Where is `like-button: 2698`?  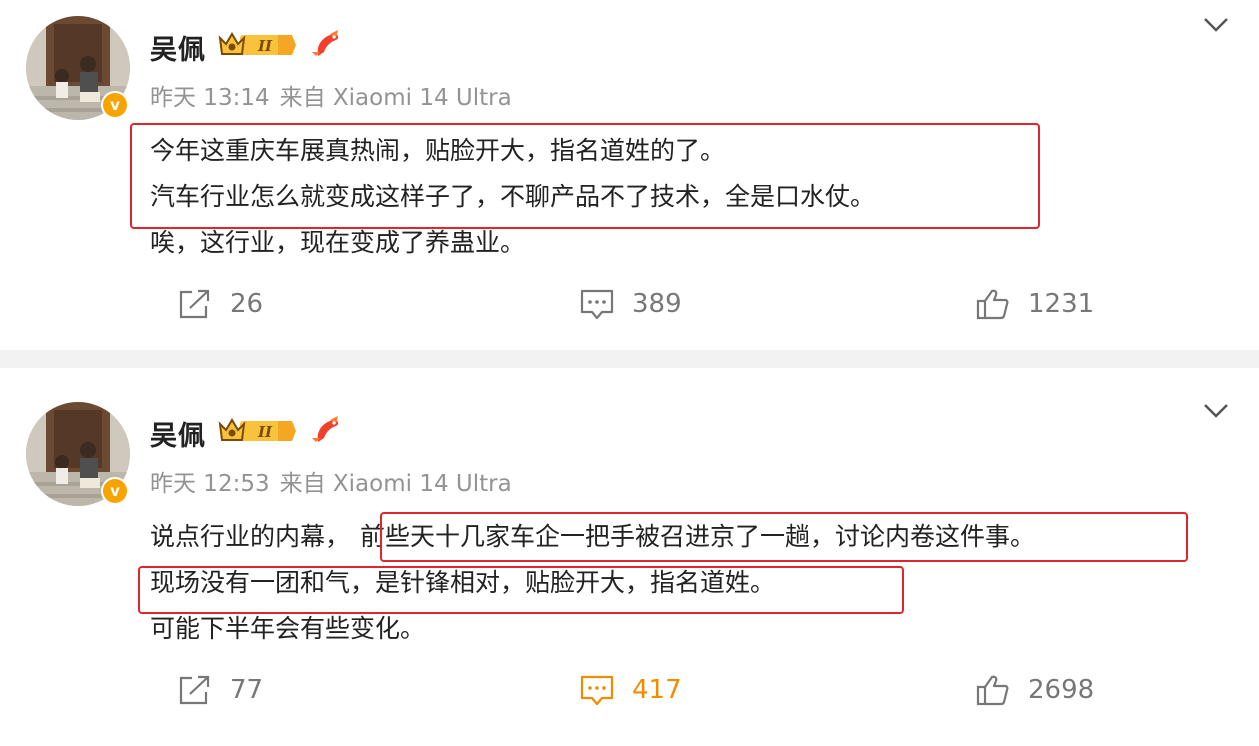 like-button: 2698 is located at coordinates (1035, 690).